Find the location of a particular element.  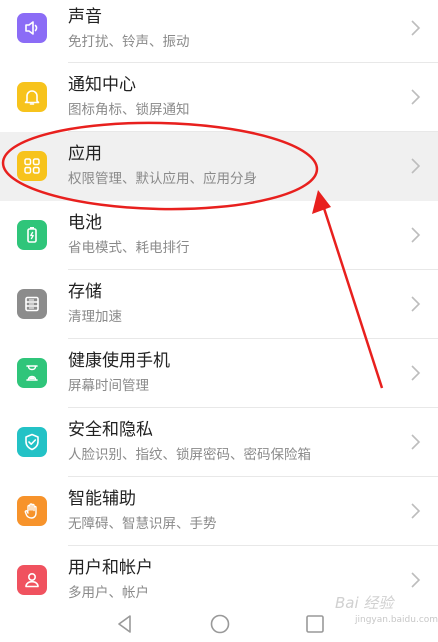

settings-item-subtitle: 权限管理、默认应用、应用分身 is located at coordinates (162, 179).